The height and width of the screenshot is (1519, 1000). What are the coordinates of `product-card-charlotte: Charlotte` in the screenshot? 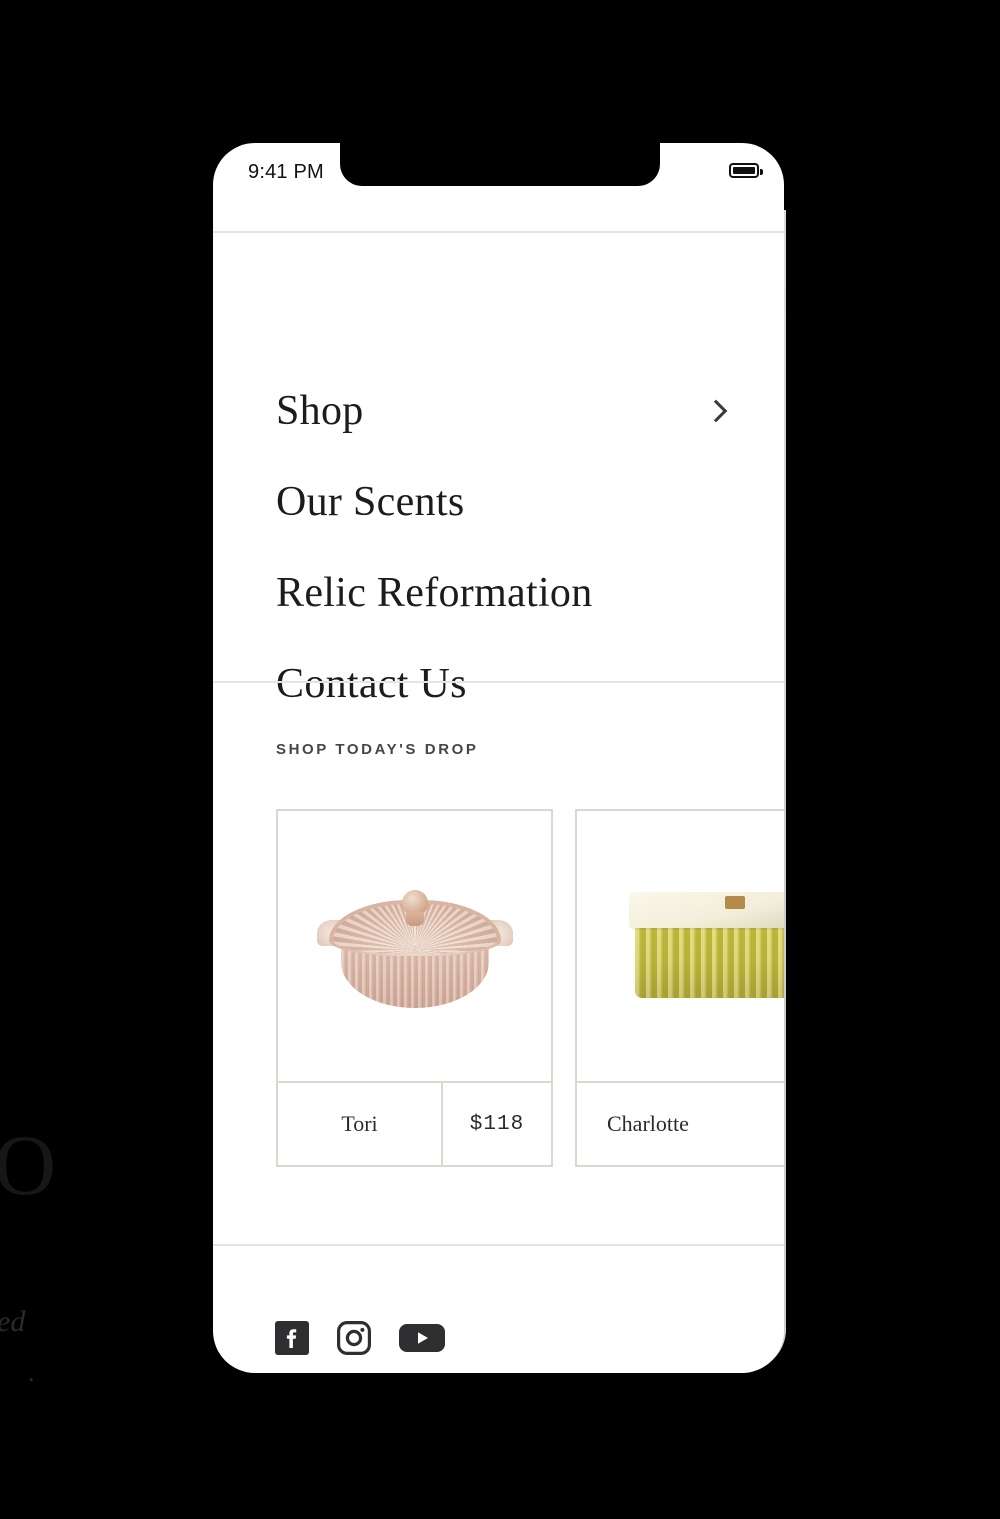 It's located at (679, 988).